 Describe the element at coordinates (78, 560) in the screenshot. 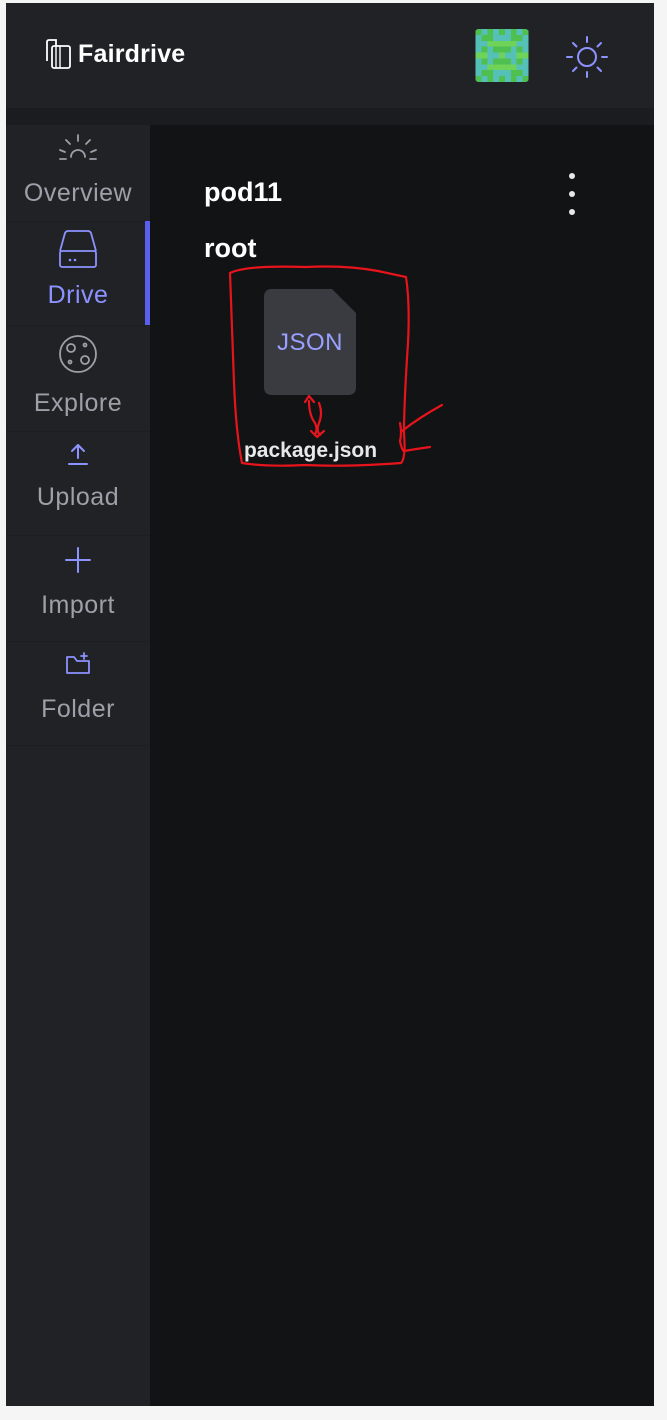

I see `plus-icon` at that location.